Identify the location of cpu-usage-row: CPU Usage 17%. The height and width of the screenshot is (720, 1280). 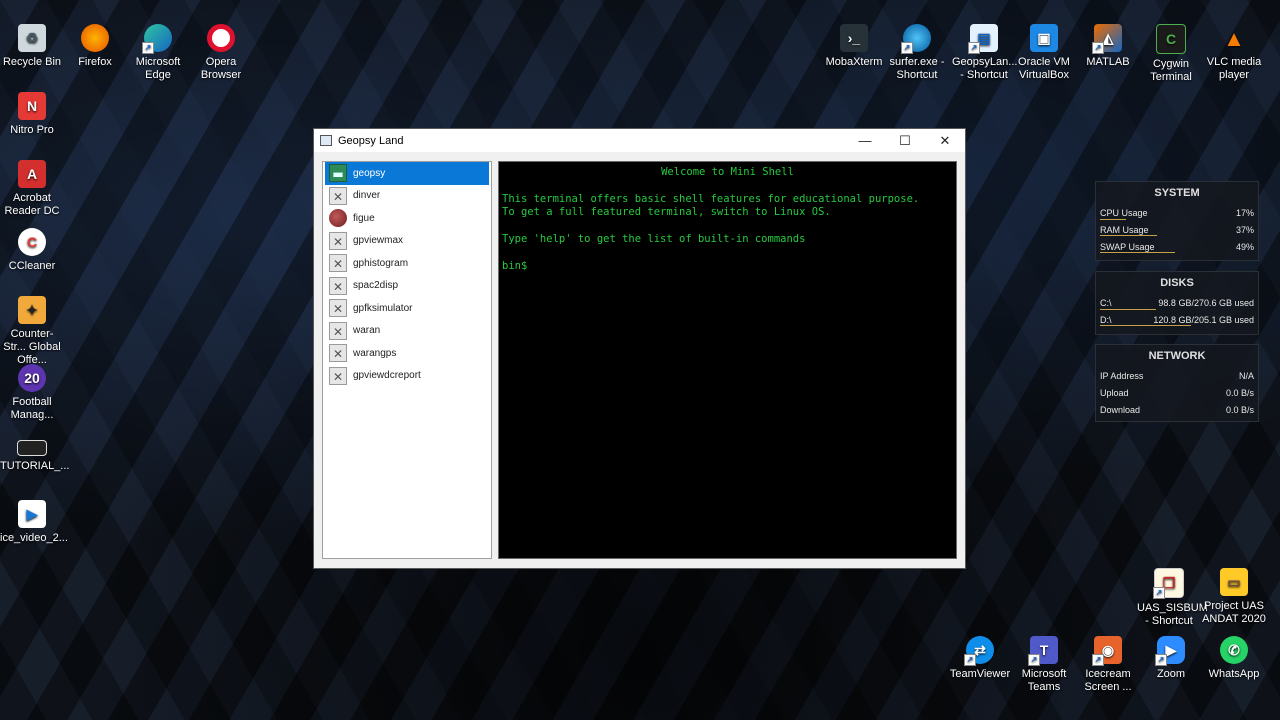
(1177, 213).